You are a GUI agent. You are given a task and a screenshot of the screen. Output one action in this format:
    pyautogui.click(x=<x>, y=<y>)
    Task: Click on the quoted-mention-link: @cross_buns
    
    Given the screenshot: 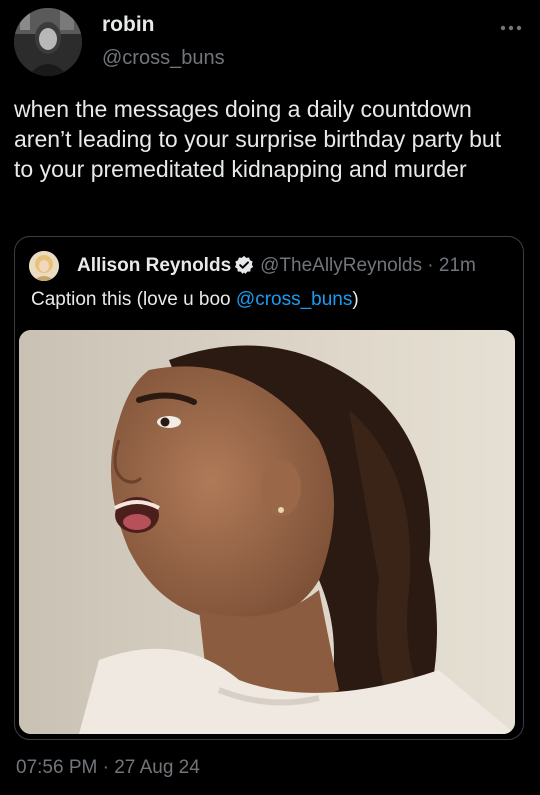 What is the action you would take?
    pyautogui.click(x=294, y=299)
    